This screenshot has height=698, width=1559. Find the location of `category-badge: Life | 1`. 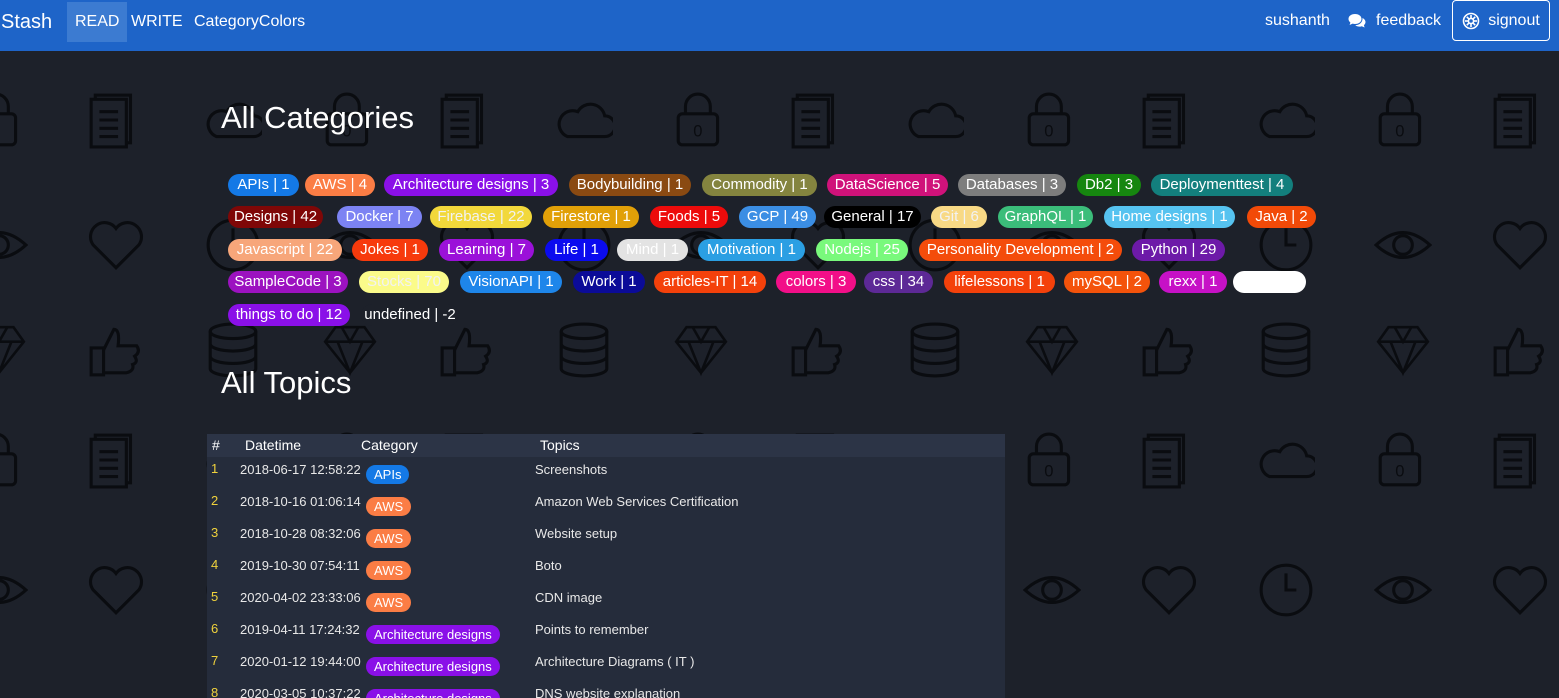

category-badge: Life | 1 is located at coordinates (576, 250).